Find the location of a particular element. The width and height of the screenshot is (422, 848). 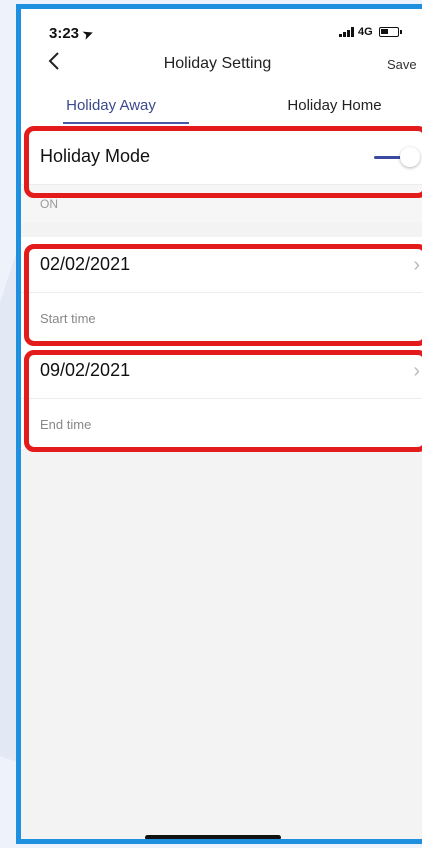

end-time-section: 09/02/2021 › End time is located at coordinates (221, 396).